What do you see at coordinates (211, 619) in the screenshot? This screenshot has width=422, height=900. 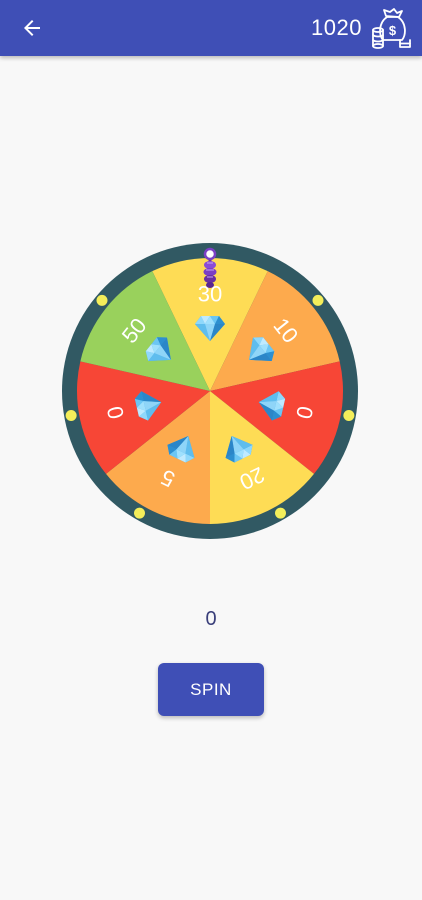 I see `spin-result: 0` at bounding box center [211, 619].